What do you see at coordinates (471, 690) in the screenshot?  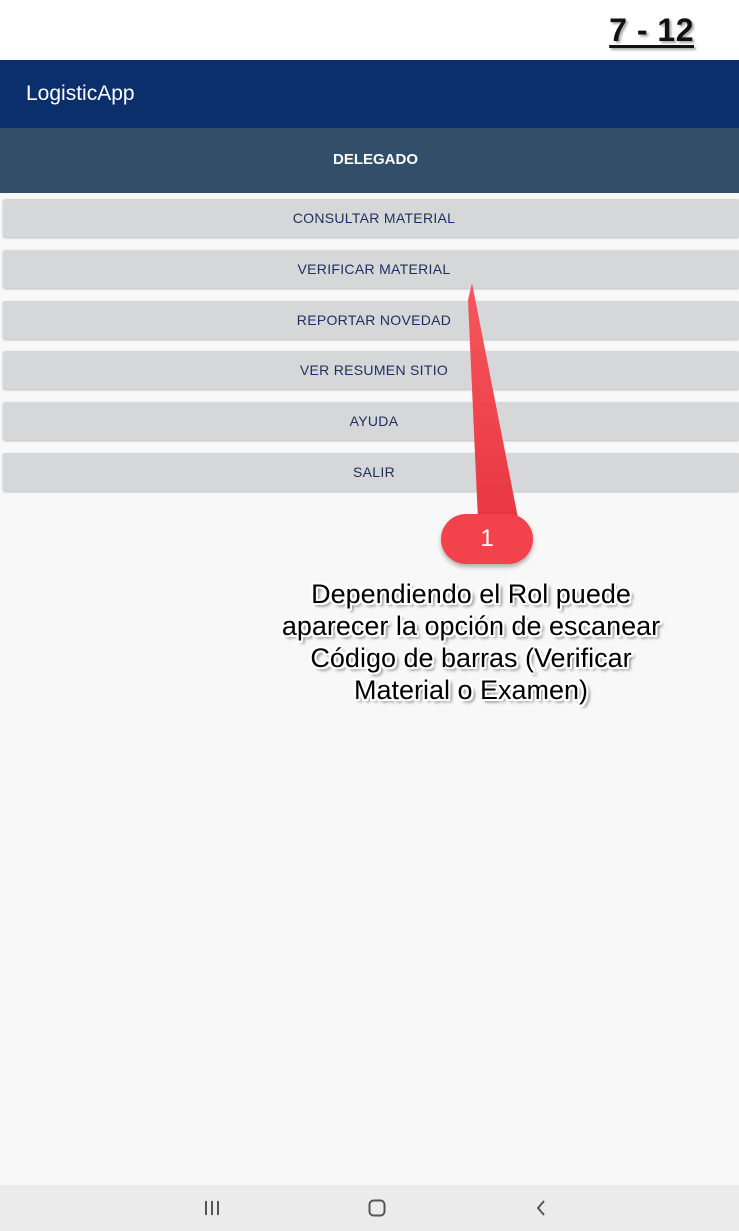 I see `callout-line: Material o Examen)` at bounding box center [471, 690].